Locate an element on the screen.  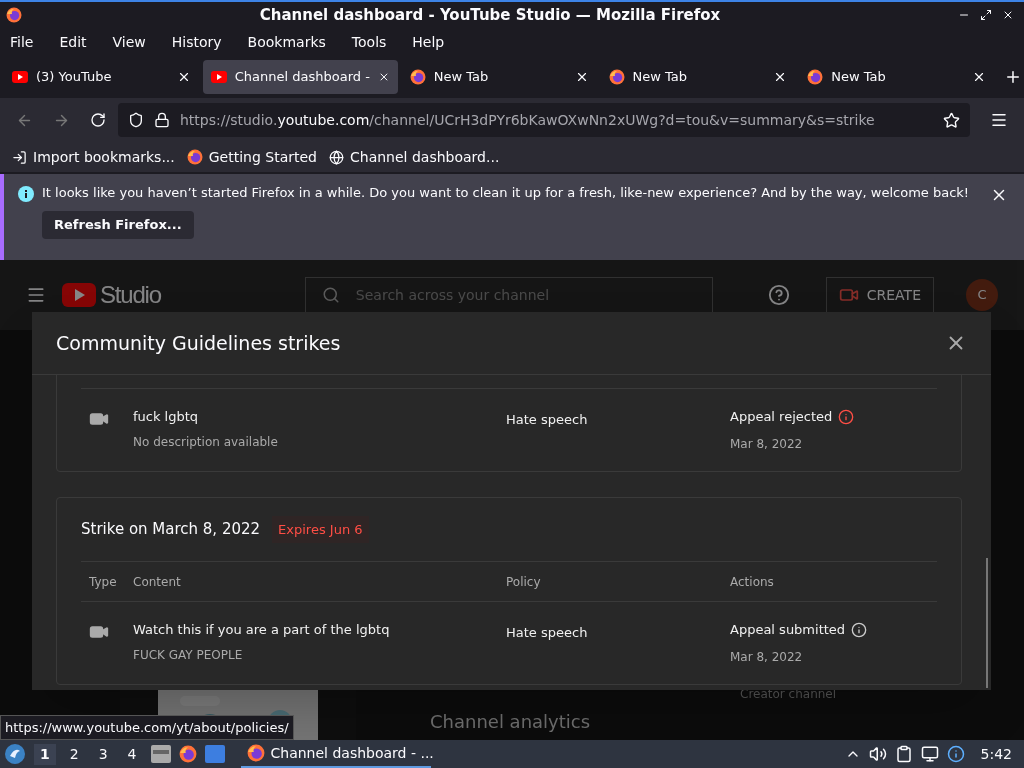
search-icon is located at coordinates (330, 295).